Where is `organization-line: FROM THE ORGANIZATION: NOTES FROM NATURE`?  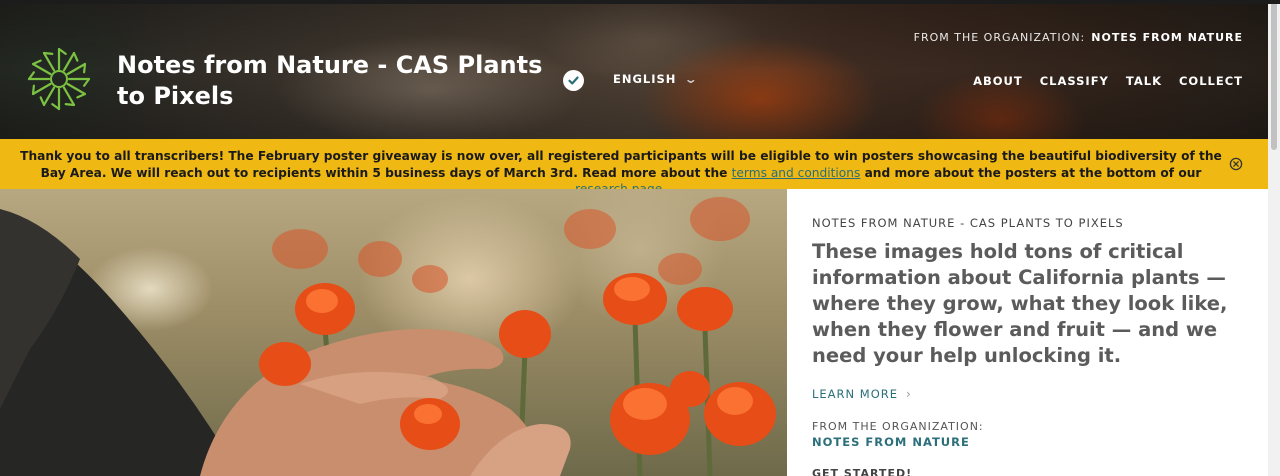
organization-line: FROM THE ORGANIZATION: NOTES FROM NATURE is located at coordinates (1078, 37).